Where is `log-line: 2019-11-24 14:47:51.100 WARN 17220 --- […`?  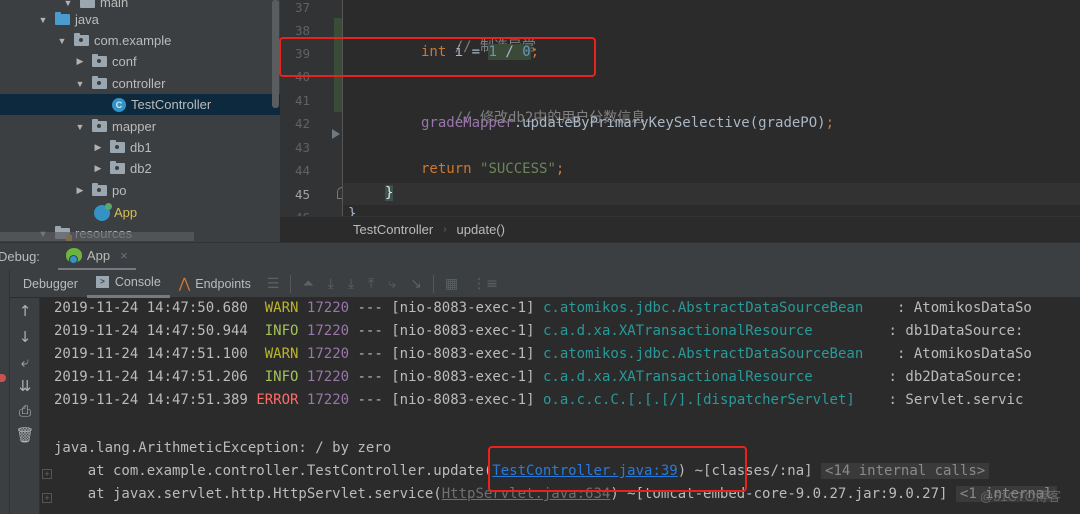
log-line: 2019-11-24 14:47:51.100 WARN 17220 --- [… is located at coordinates (543, 354).